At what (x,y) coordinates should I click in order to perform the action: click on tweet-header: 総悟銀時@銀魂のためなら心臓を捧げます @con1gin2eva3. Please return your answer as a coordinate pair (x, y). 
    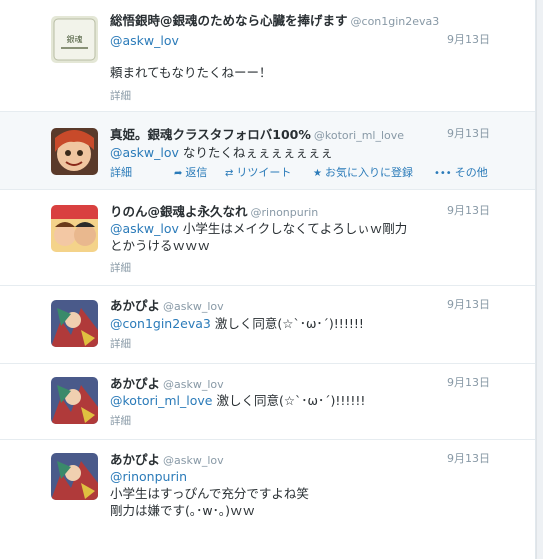
    Looking at the image, I should click on (300, 20).